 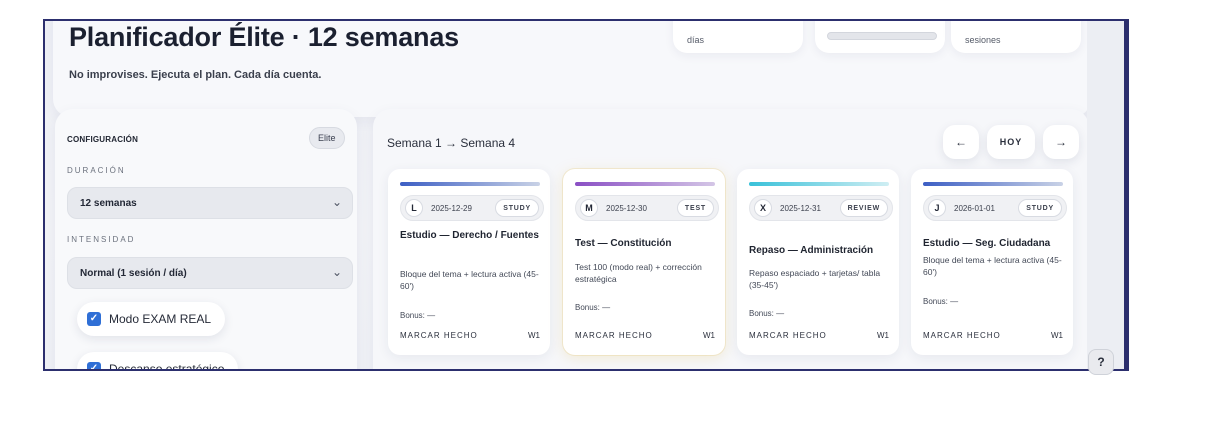 I want to click on day-header: J 2026-01-01 STUDY, so click(x=995, y=208).